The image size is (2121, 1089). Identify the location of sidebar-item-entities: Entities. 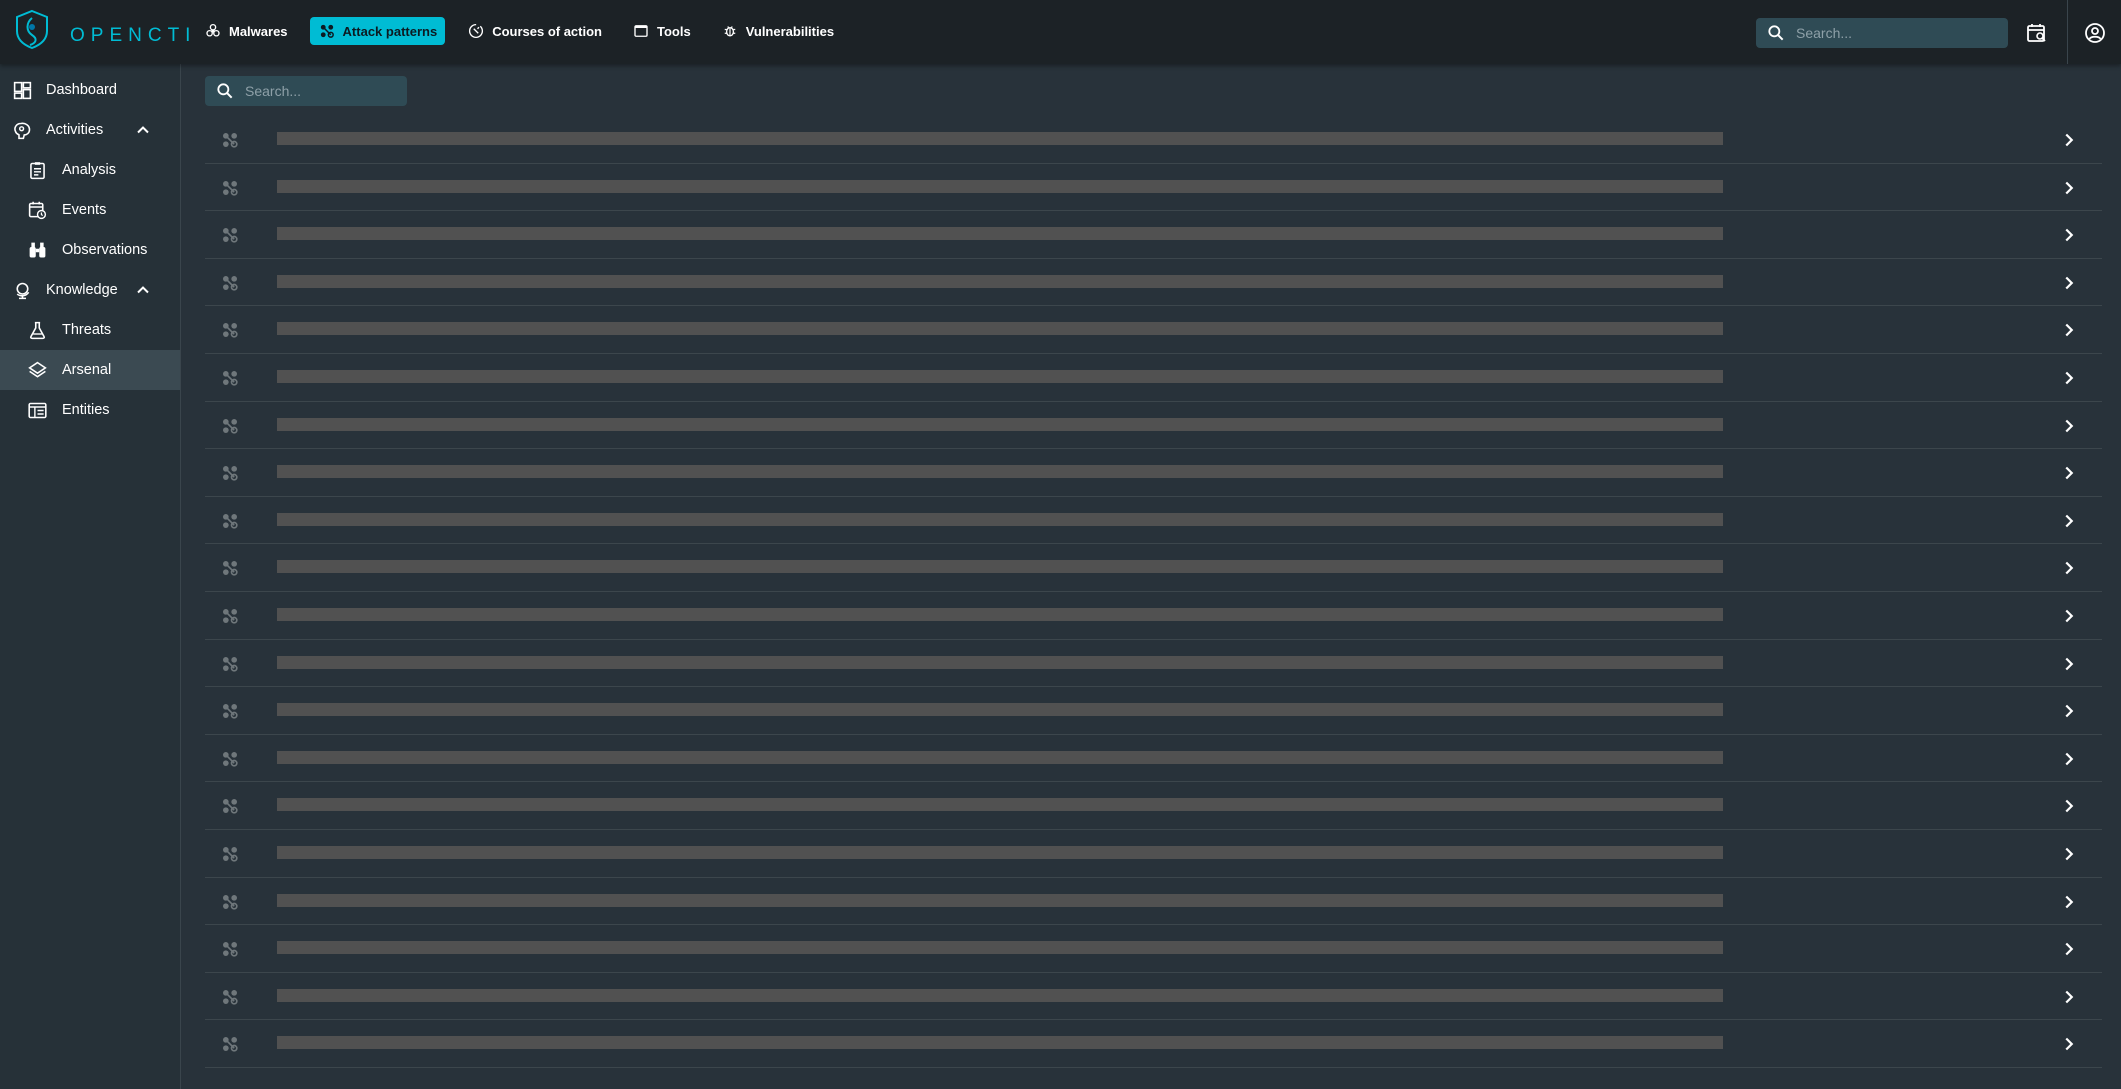
(90, 410).